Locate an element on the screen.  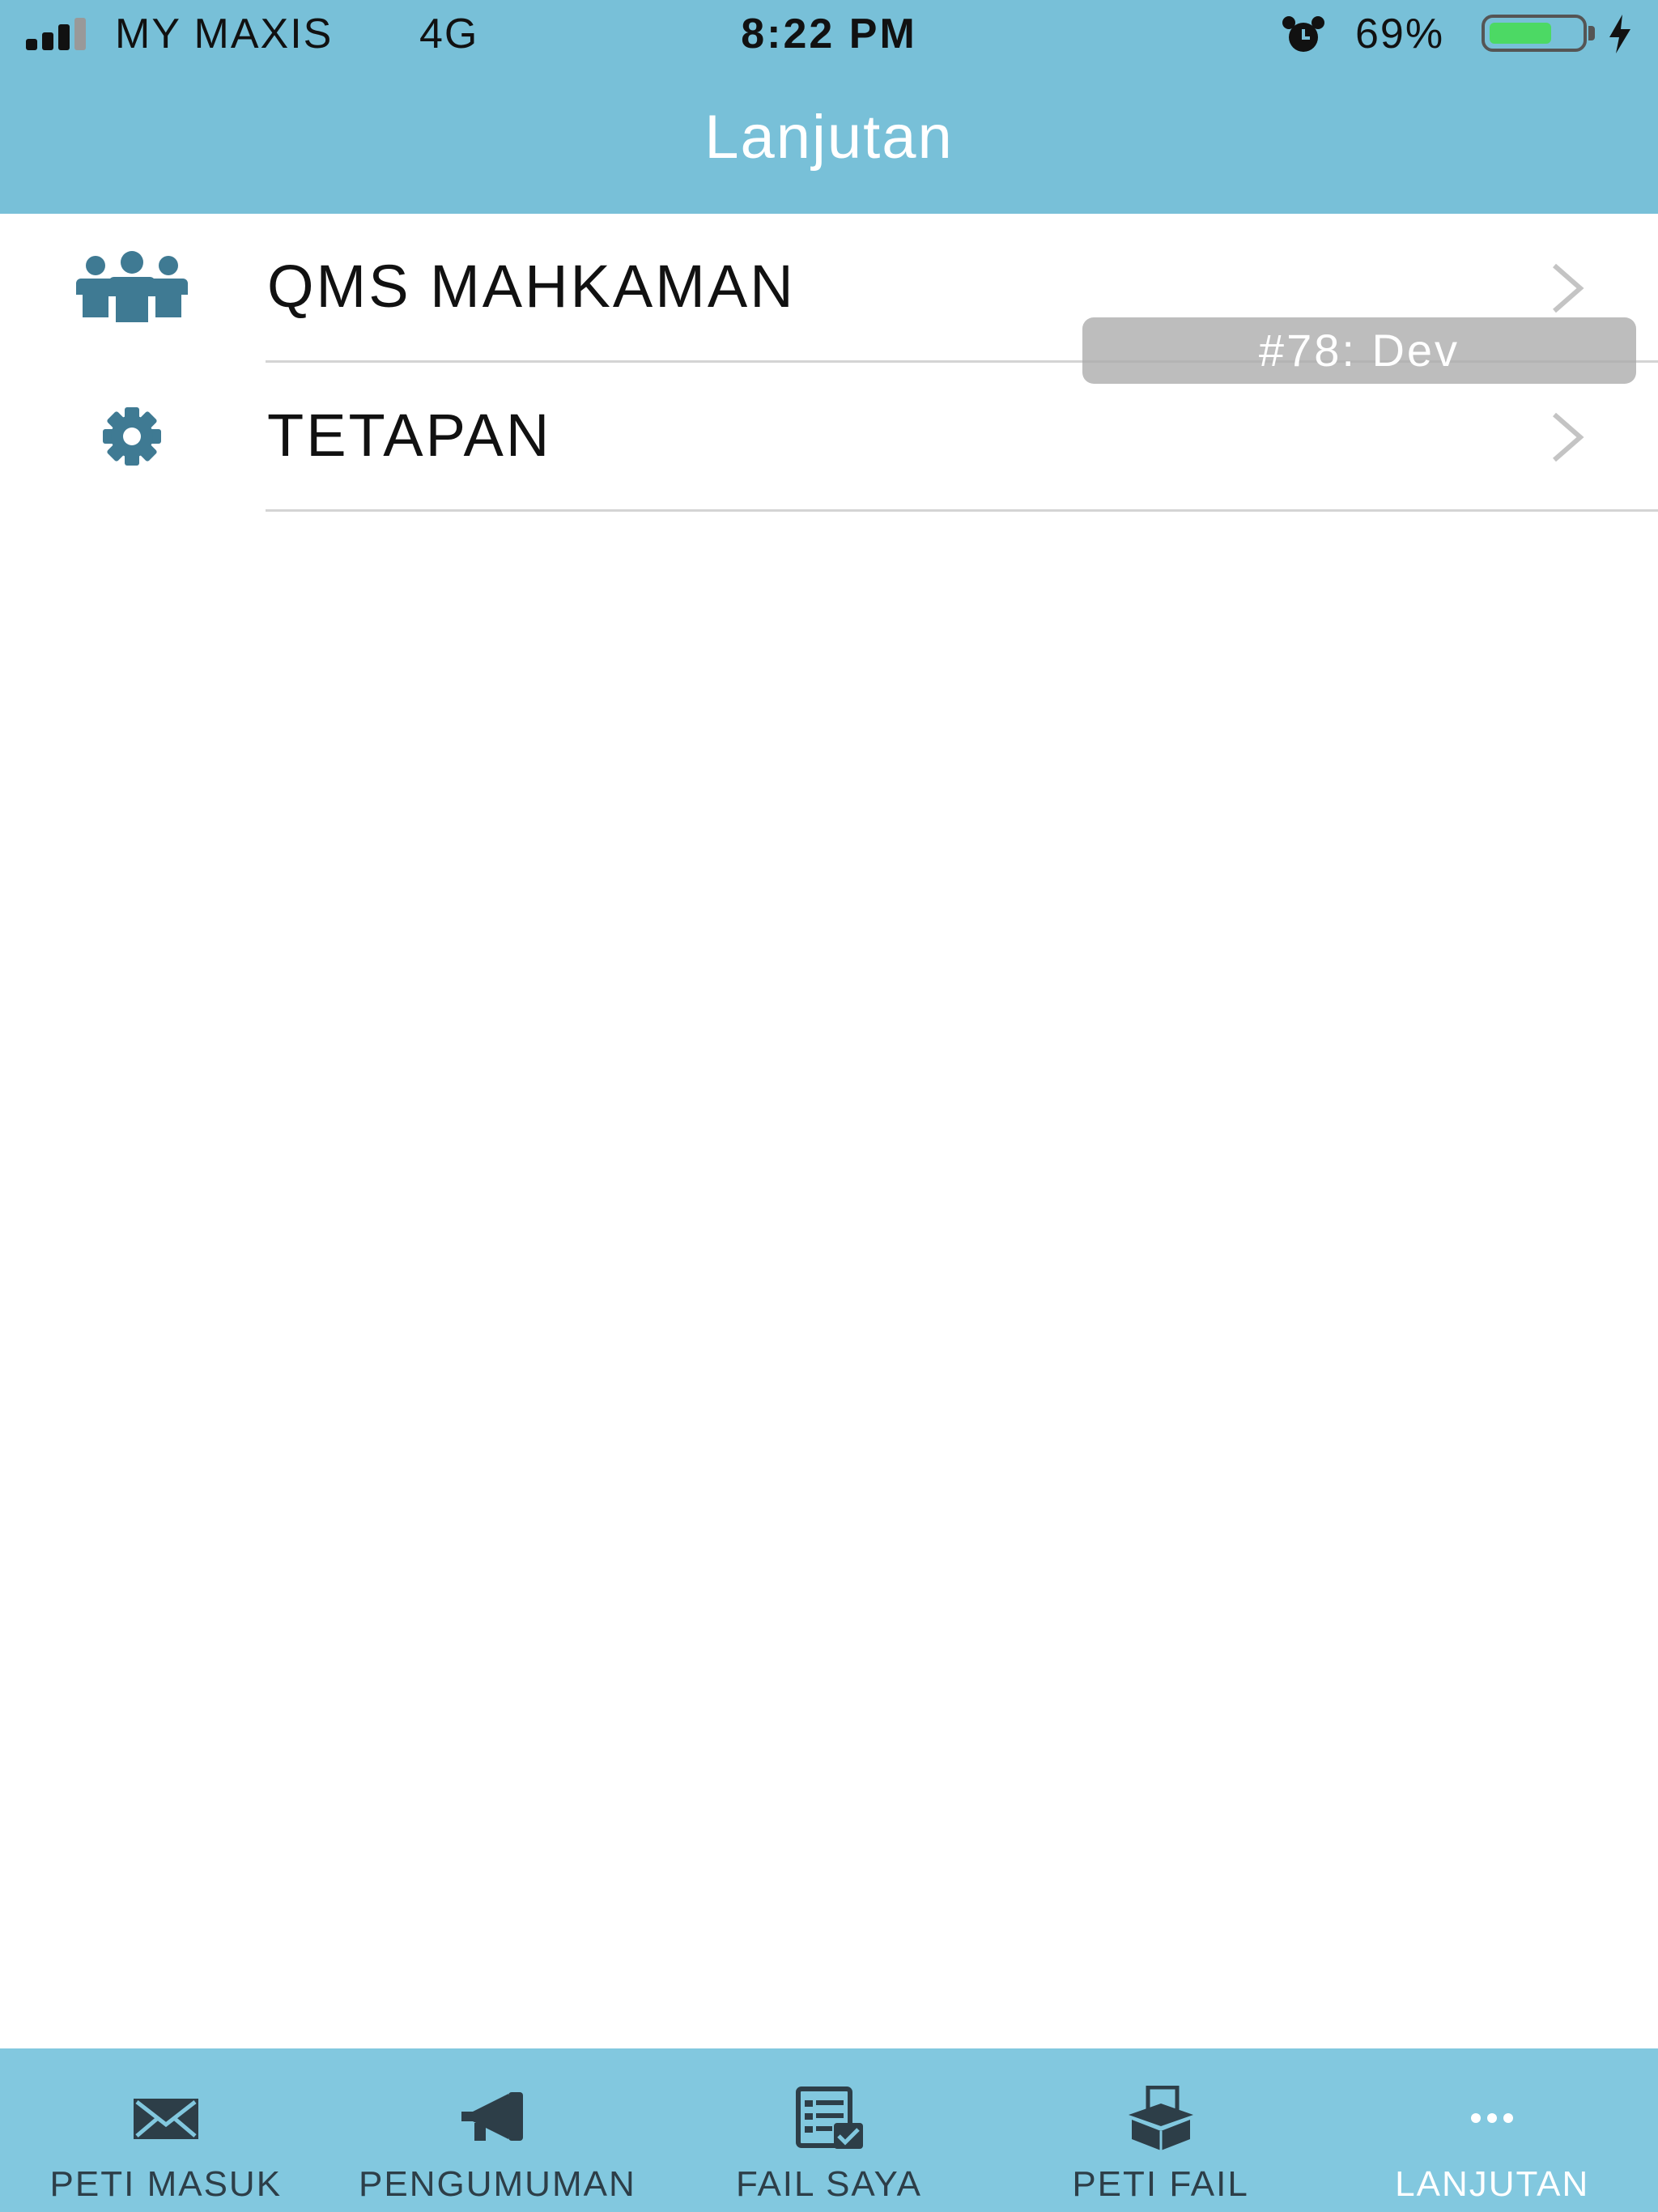
more-dots-icon is located at coordinates (1492, 2118).